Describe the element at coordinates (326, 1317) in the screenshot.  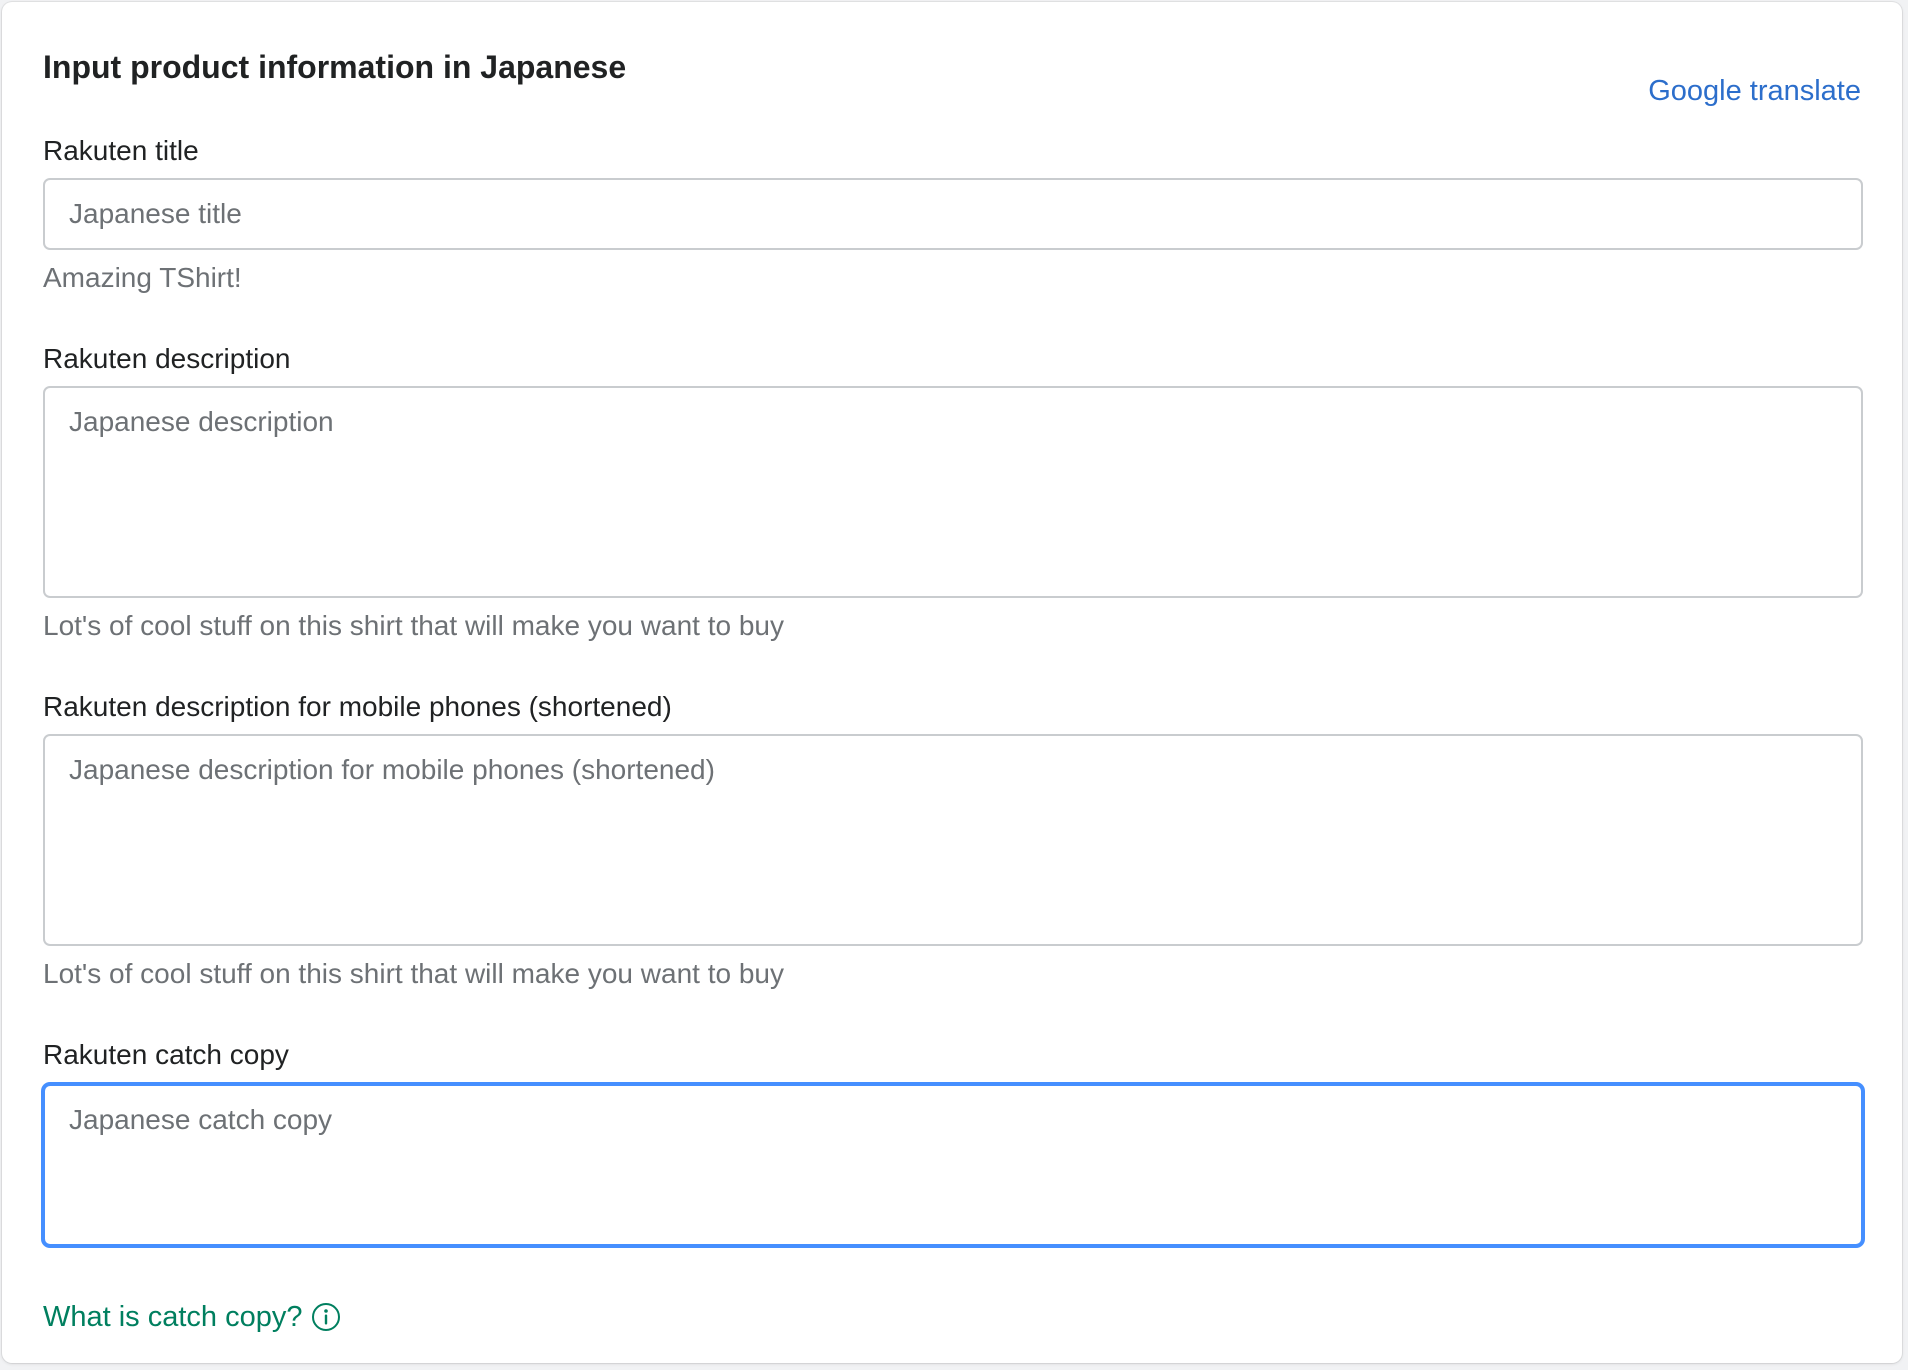
I see `info-circle-icon` at that location.